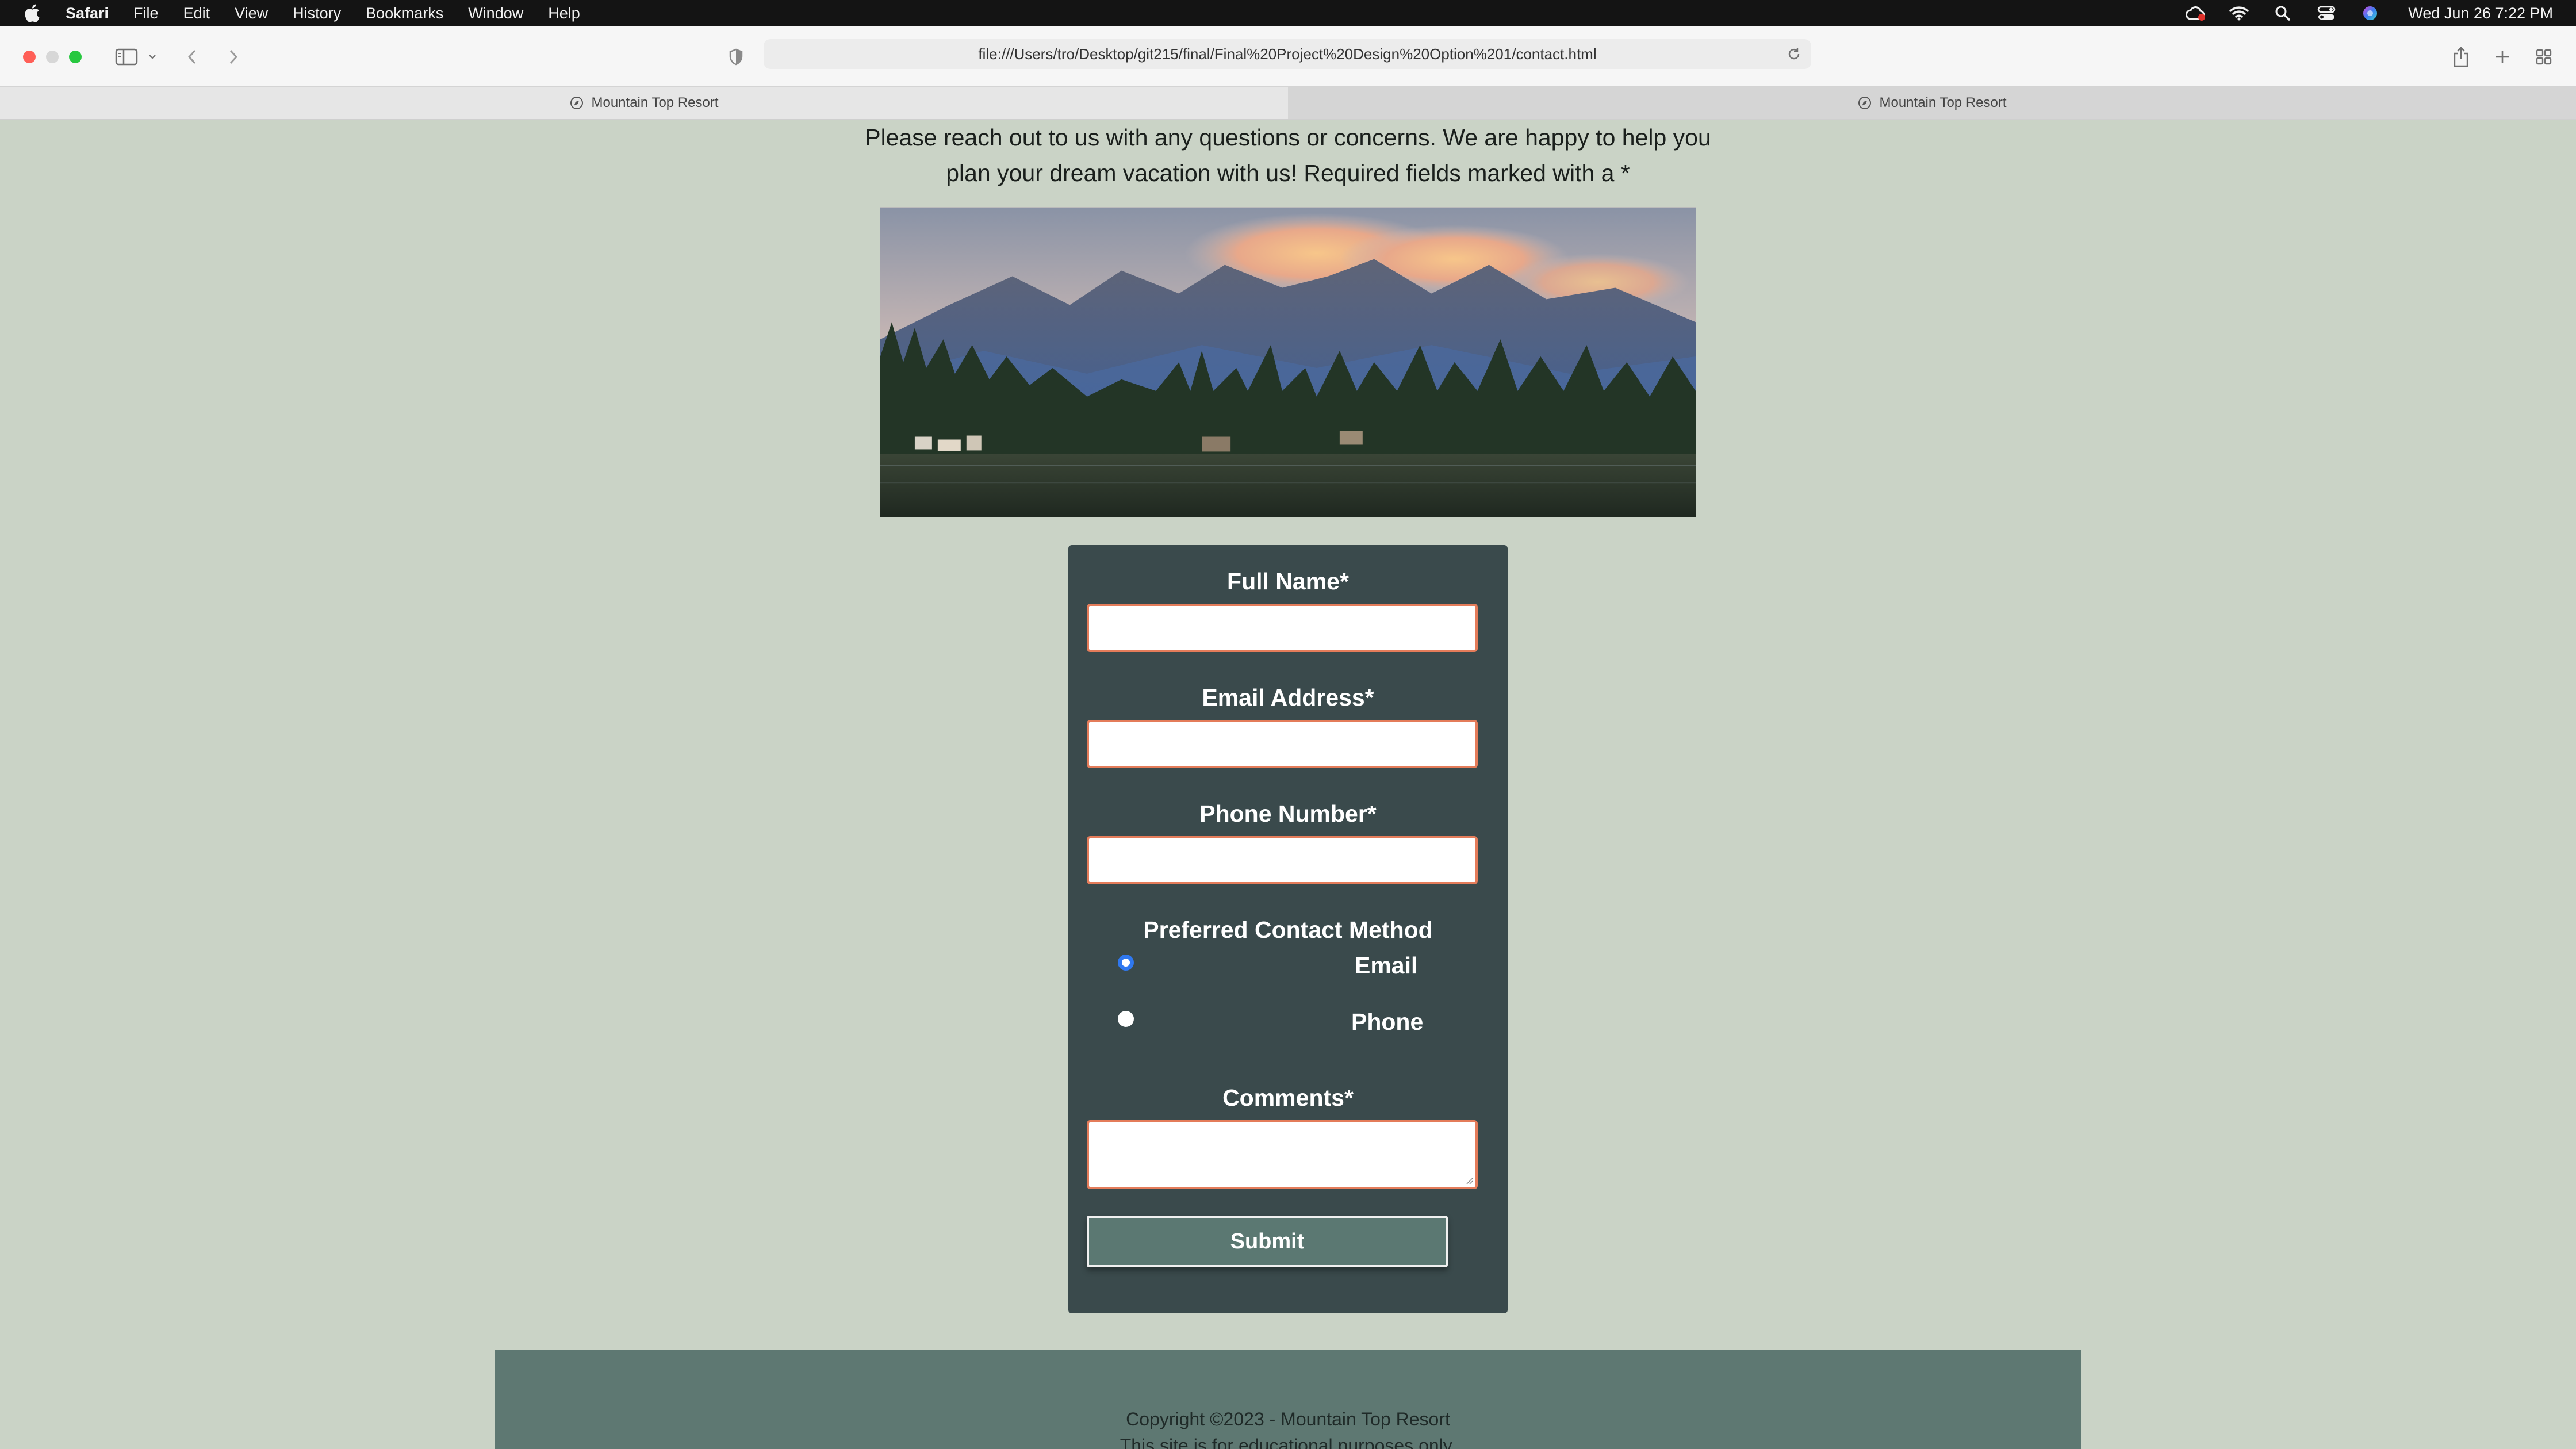 Image resolution: width=2576 pixels, height=1449 pixels. What do you see at coordinates (75, 57) in the screenshot?
I see `zoom-window-button` at bounding box center [75, 57].